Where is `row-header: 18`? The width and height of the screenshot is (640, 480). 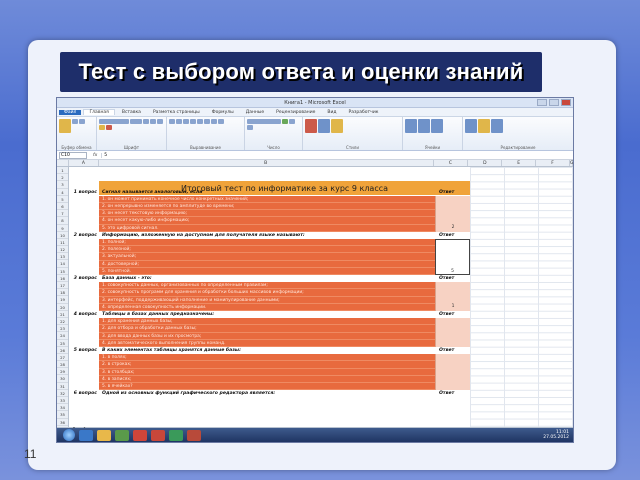 row-header: 18 is located at coordinates (62, 293).